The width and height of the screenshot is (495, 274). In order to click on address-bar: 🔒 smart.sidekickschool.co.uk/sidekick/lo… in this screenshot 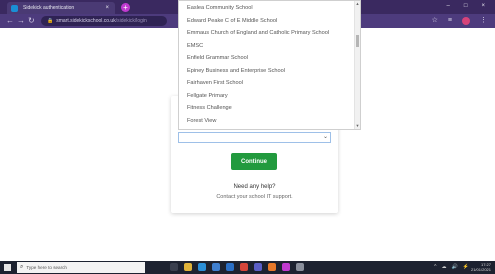, I will do `click(104, 21)`.